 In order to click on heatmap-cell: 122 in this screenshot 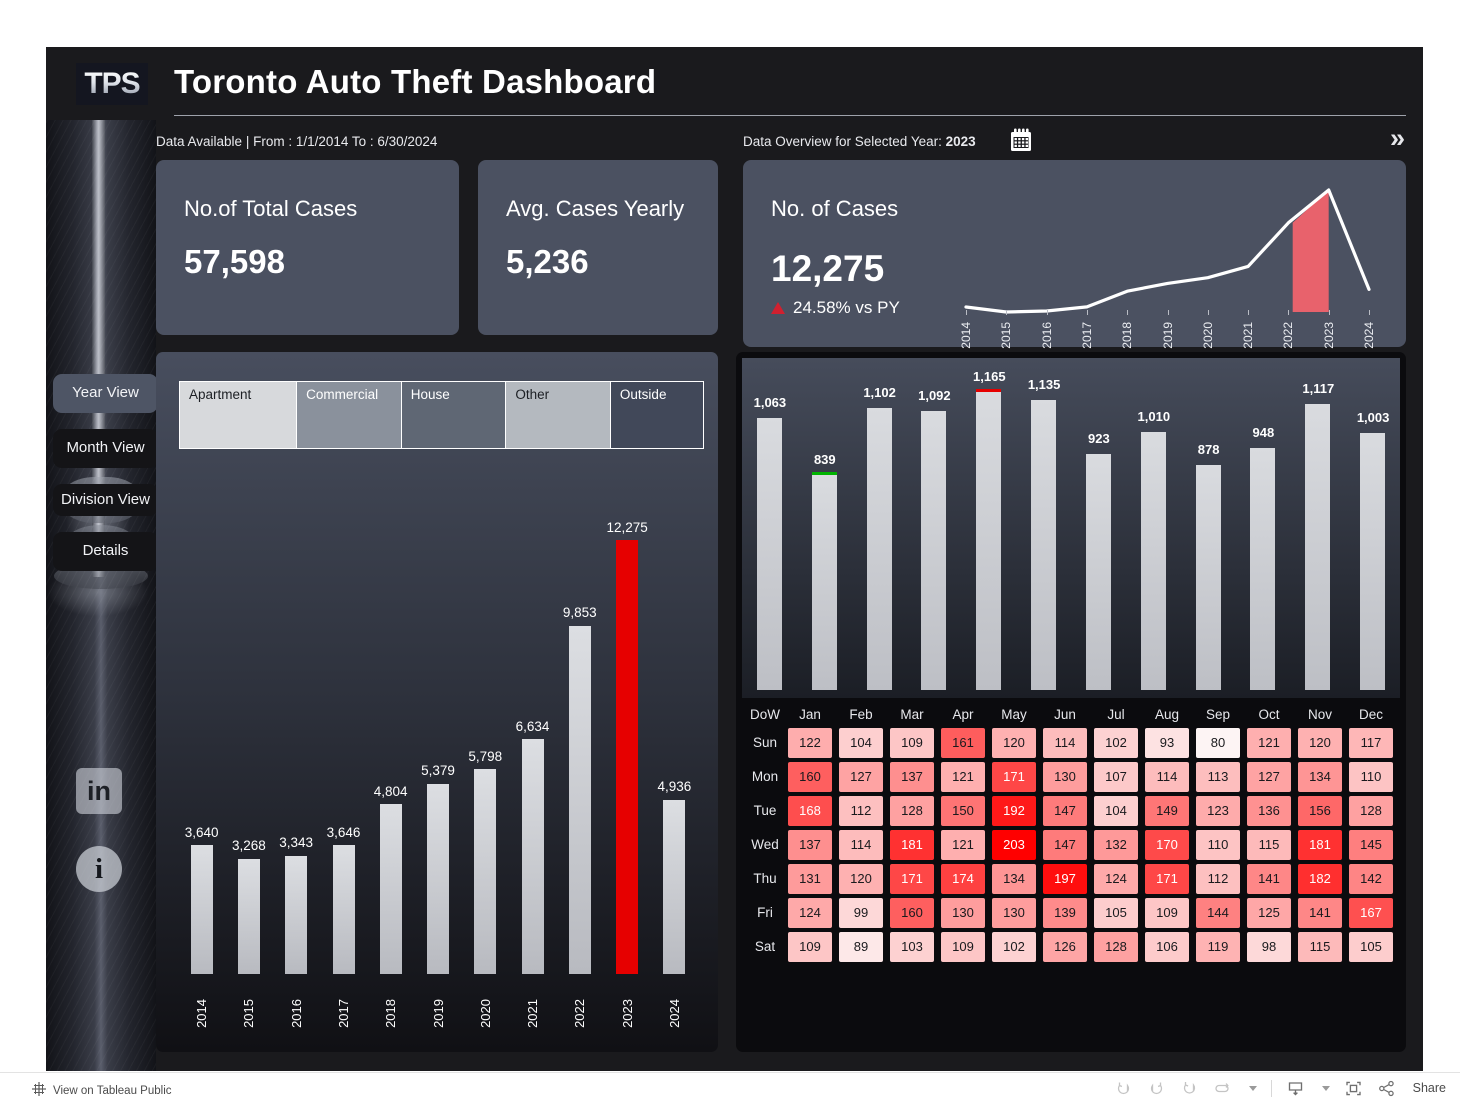, I will do `click(810, 742)`.